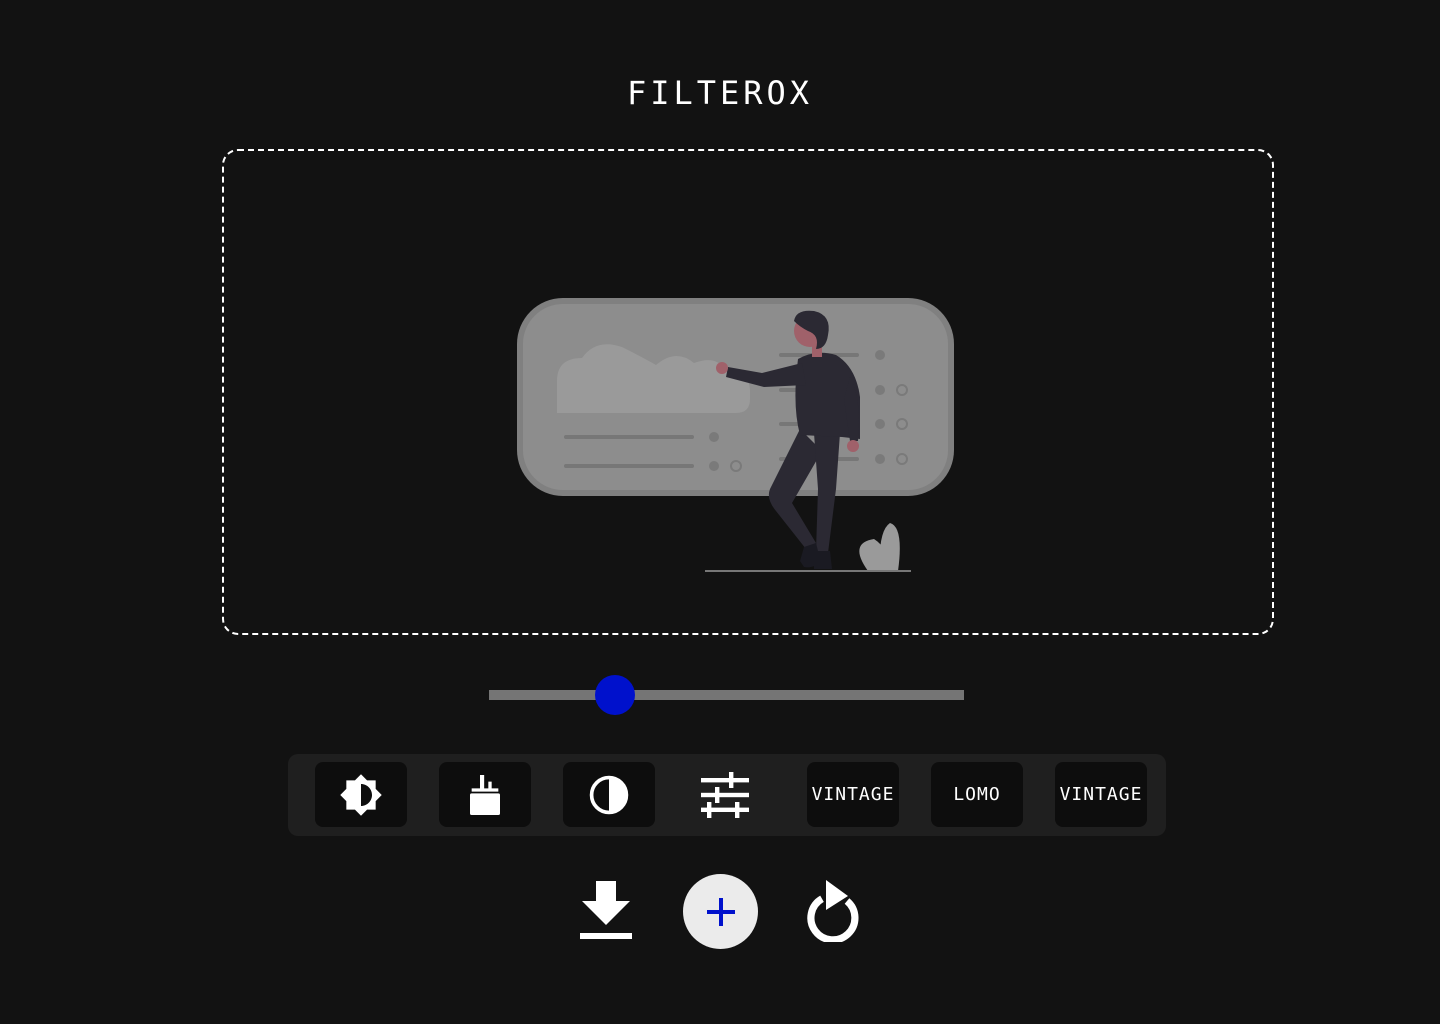 Image resolution: width=1440 pixels, height=1024 pixels. I want to click on contrast-button, so click(609, 794).